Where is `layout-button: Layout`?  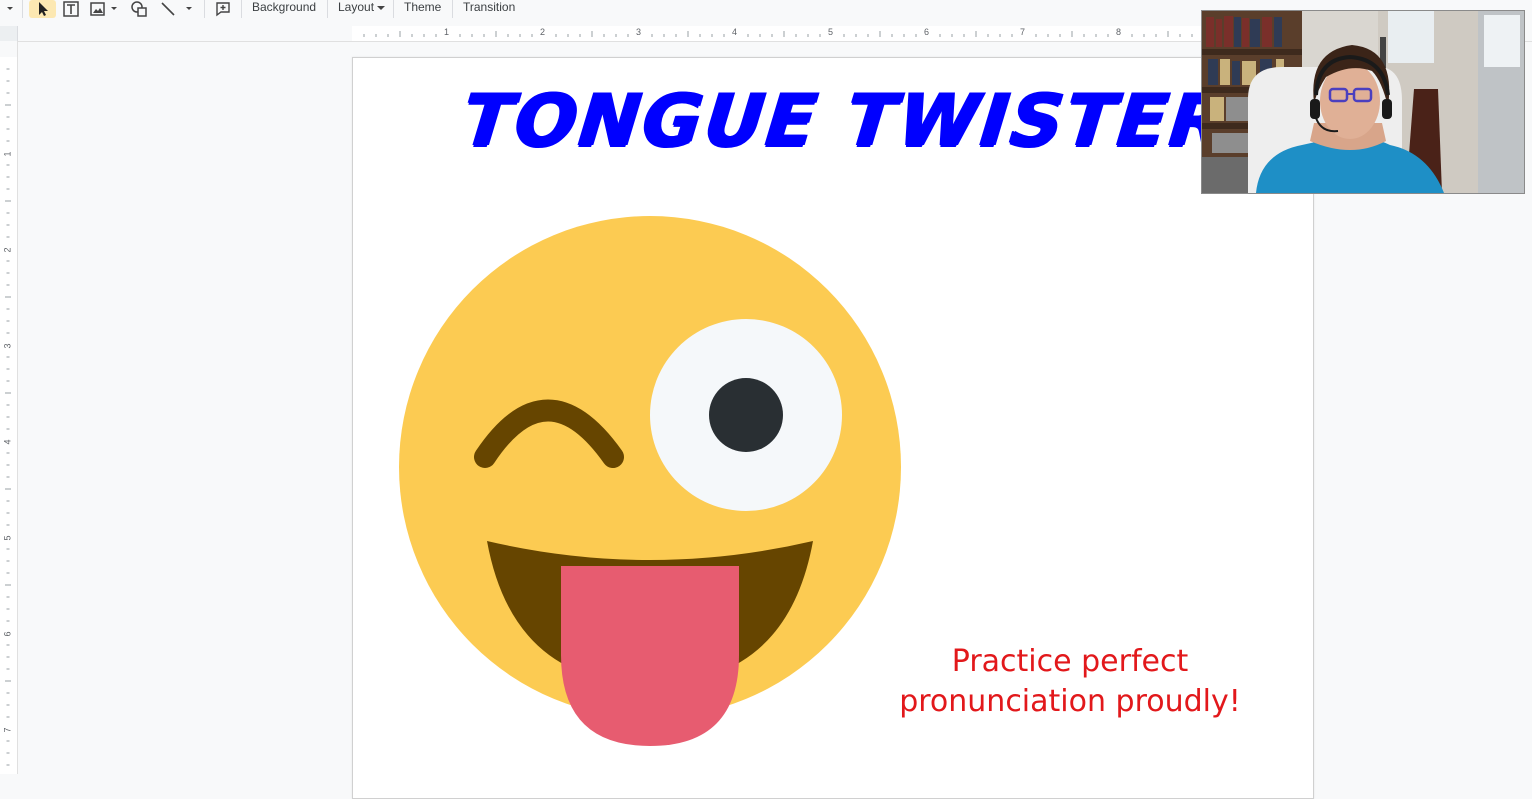 layout-button: Layout is located at coordinates (362, 8).